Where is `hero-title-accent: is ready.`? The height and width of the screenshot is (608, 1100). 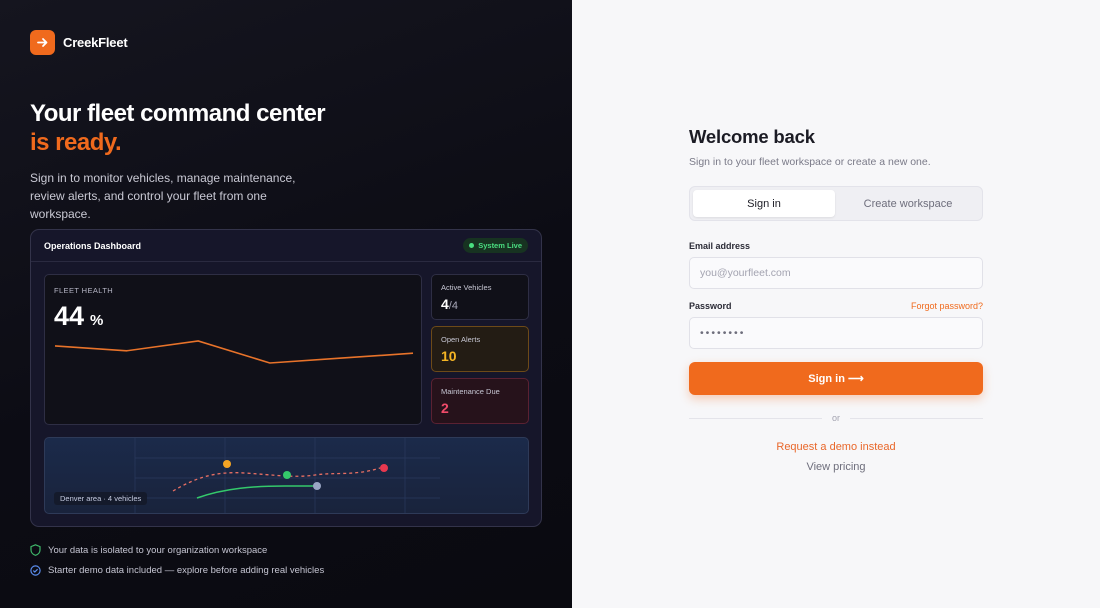
hero-title-accent: is ready. is located at coordinates (76, 142).